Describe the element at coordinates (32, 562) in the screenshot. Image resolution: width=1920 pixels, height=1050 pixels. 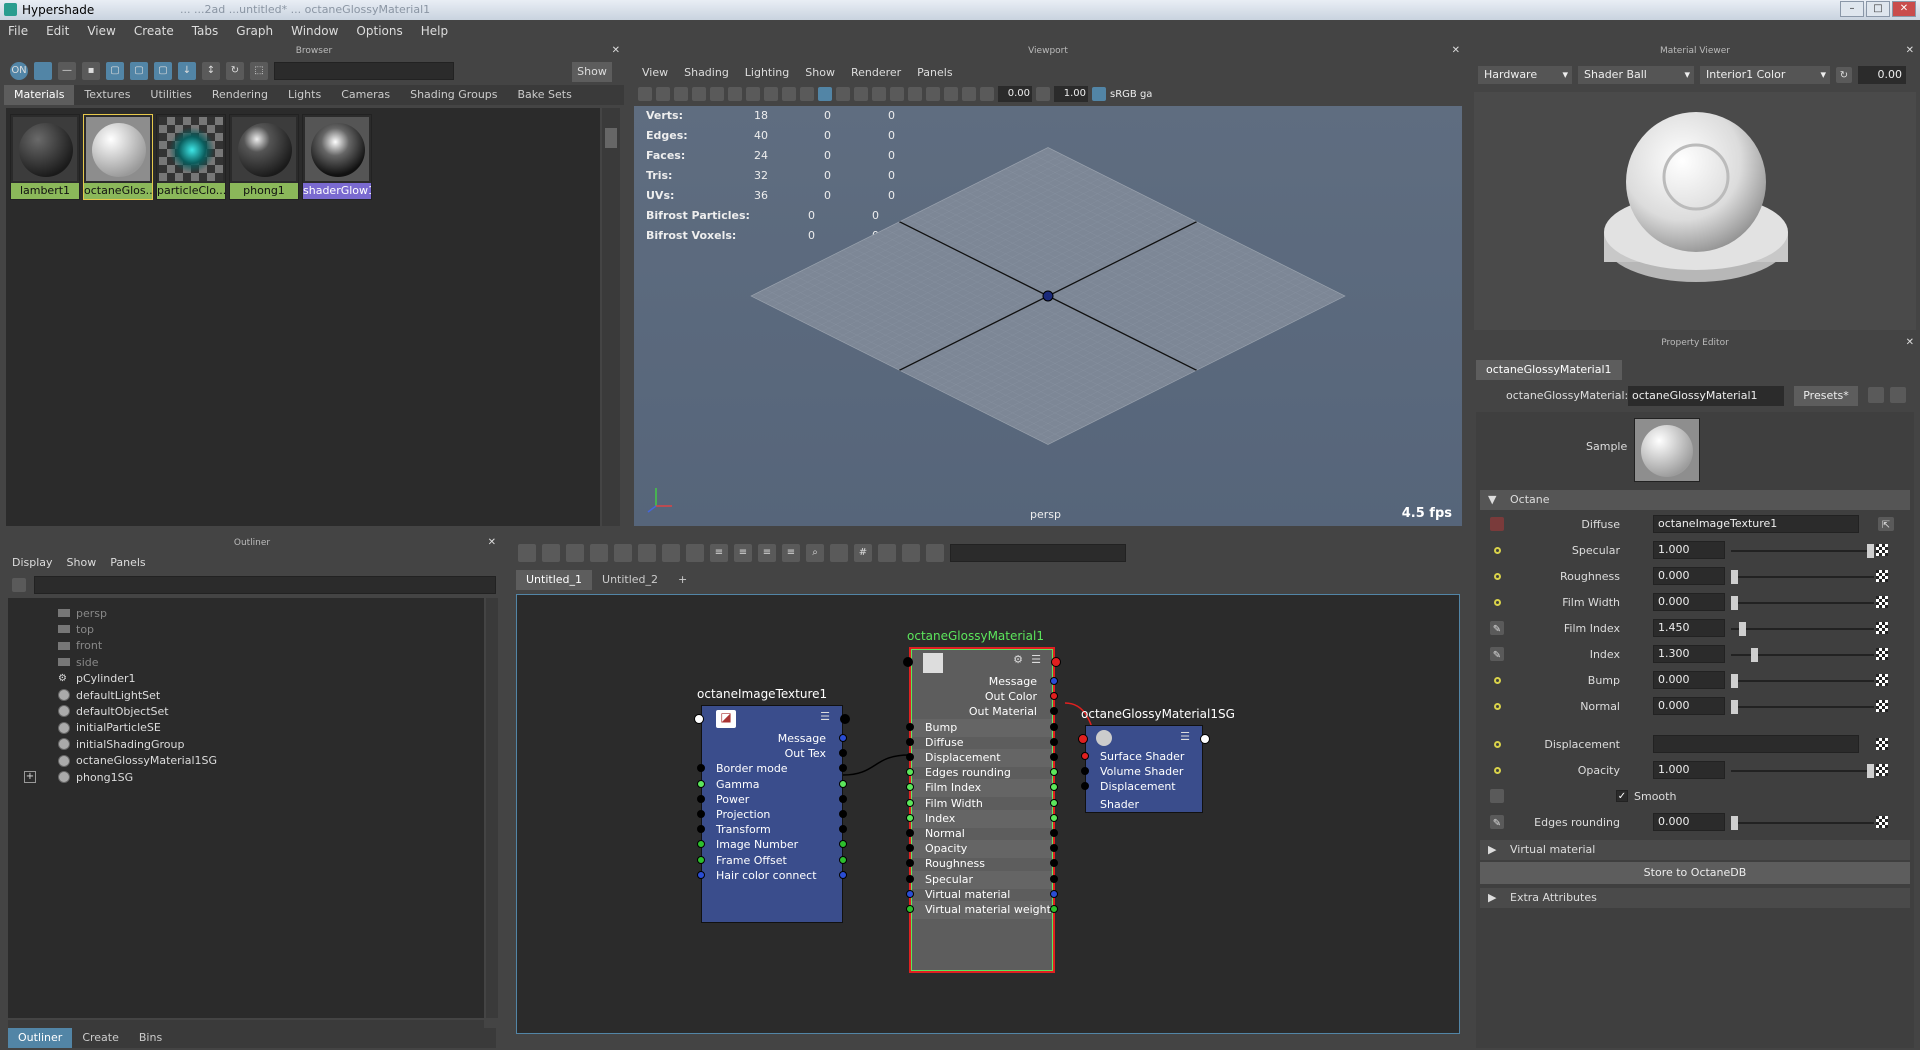
I see `outliner-menu-display: Display` at that location.